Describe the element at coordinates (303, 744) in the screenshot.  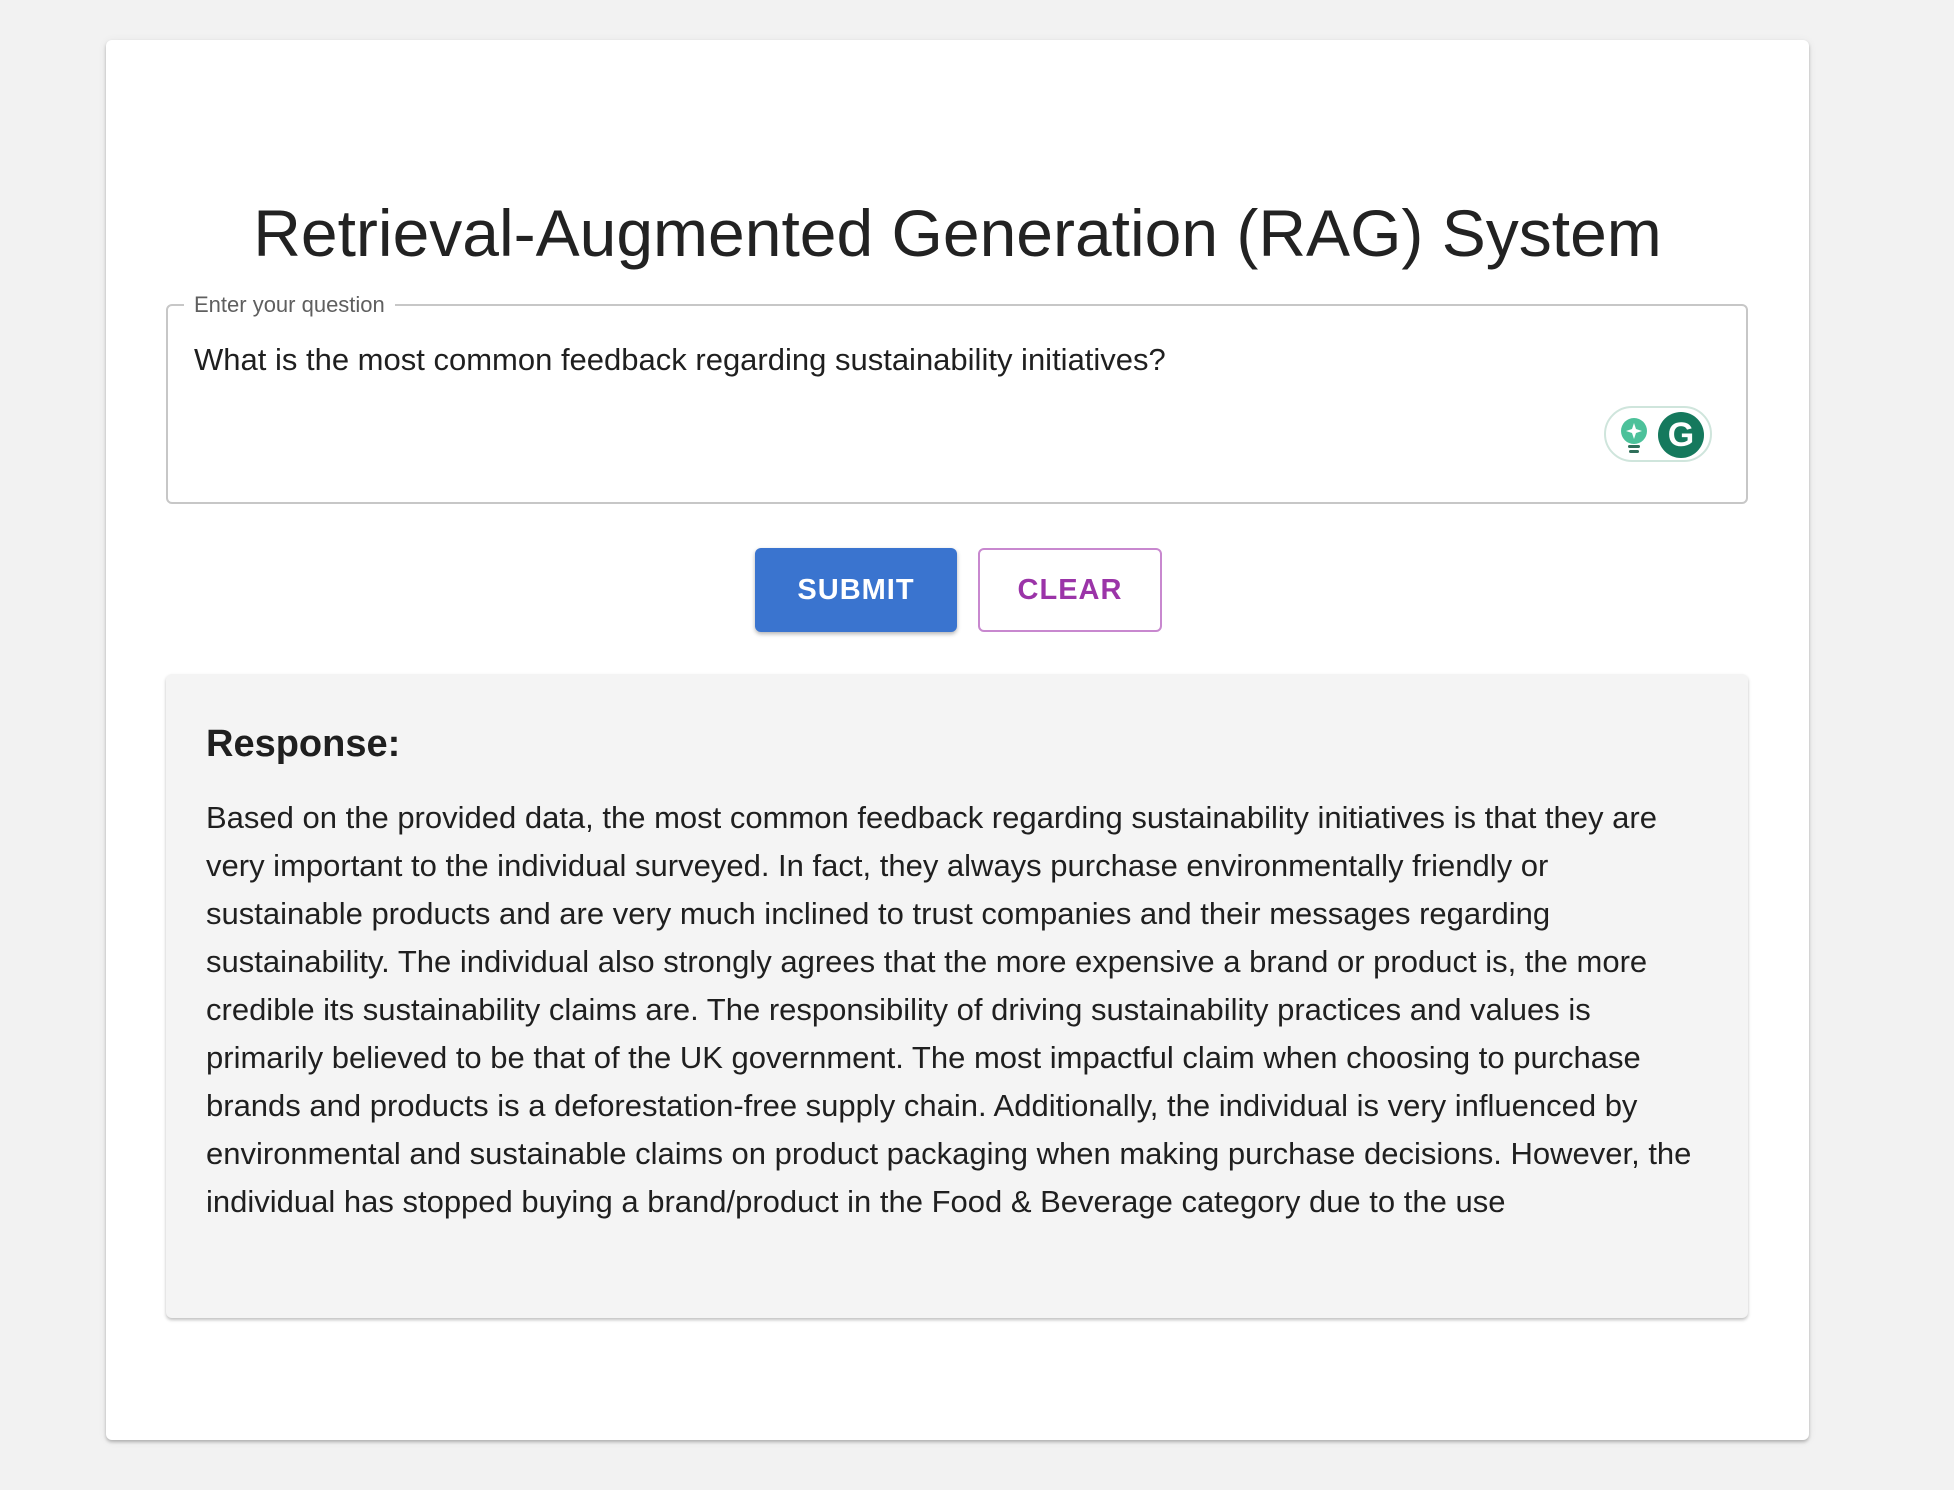
I see `response-heading: Response:` at that location.